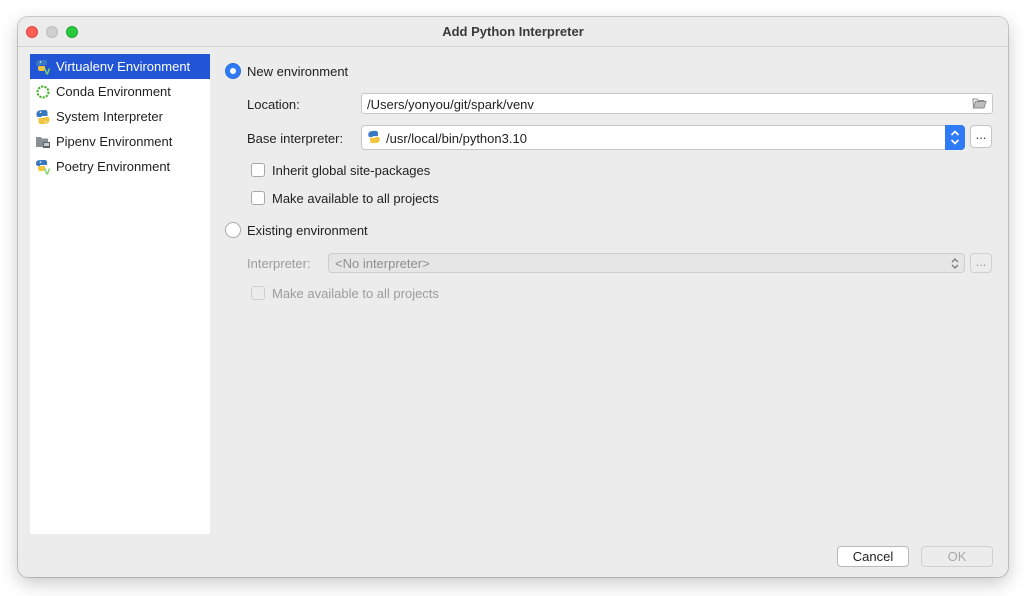 This screenshot has width=1026, height=596. What do you see at coordinates (450, 104) in the screenshot?
I see `location-value: /Users/yonyou/git/spark/venv` at bounding box center [450, 104].